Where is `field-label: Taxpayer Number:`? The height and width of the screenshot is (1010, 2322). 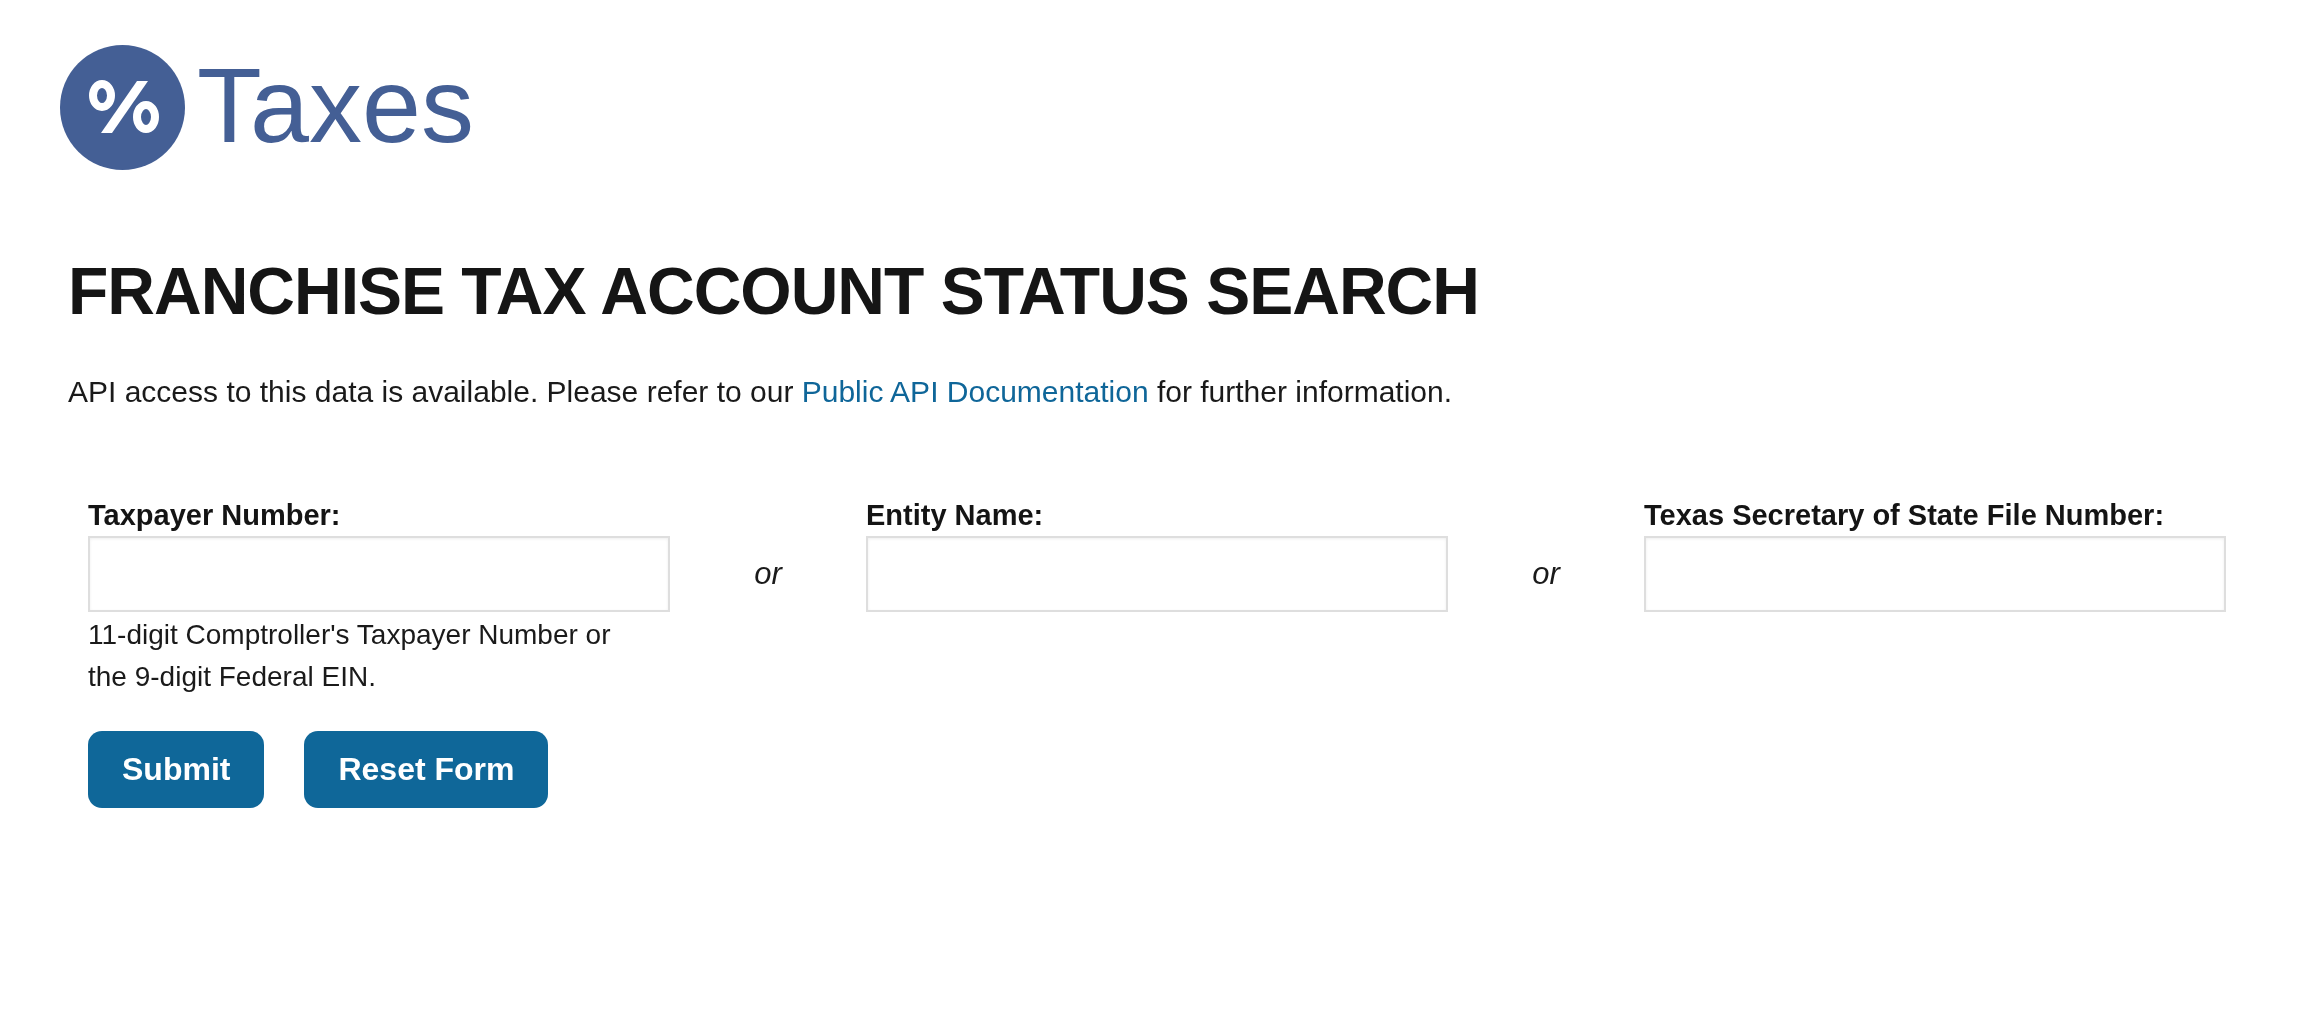
field-label: Taxpayer Number: is located at coordinates (214, 515).